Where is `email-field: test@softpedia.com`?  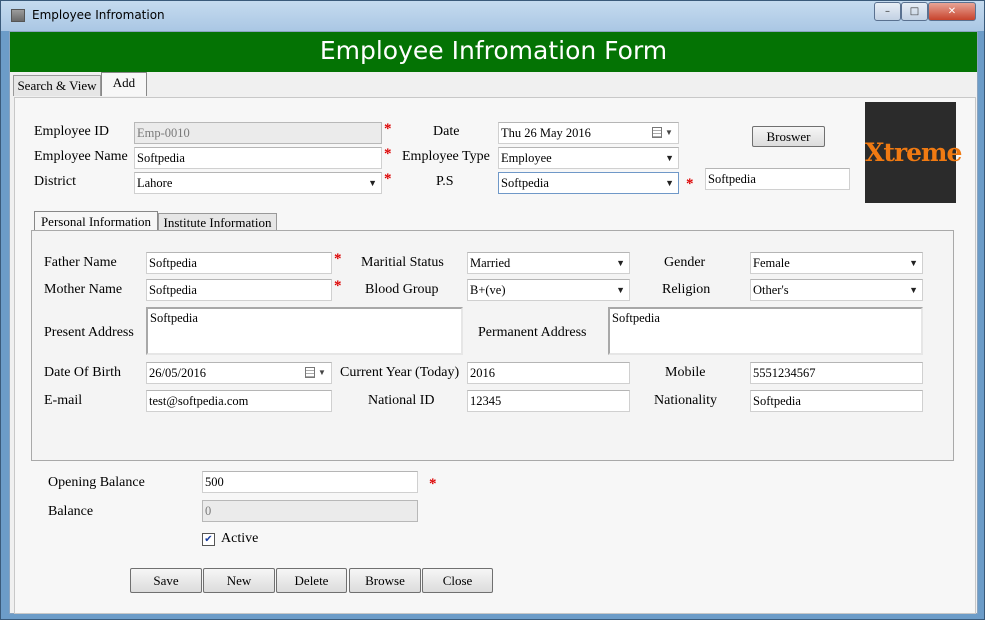 email-field: test@softpedia.com is located at coordinates (239, 401).